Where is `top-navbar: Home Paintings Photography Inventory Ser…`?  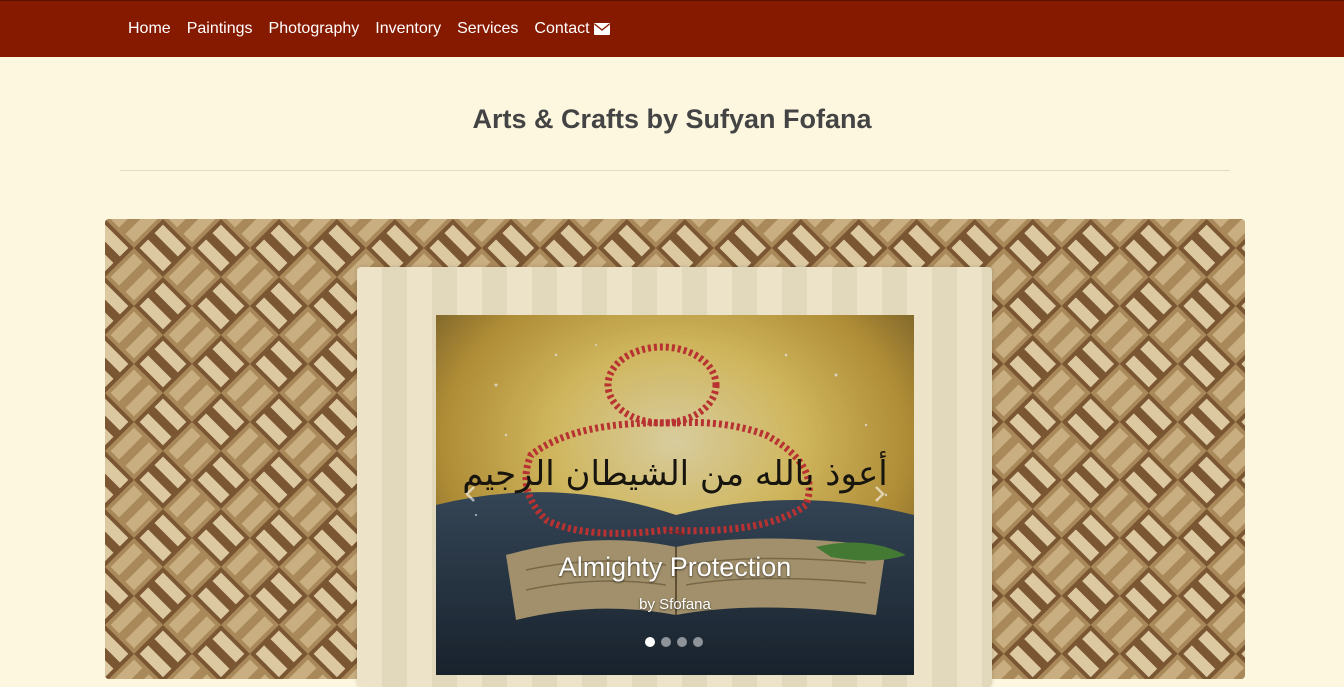
top-navbar: Home Paintings Photography Inventory Ser… is located at coordinates (672, 28).